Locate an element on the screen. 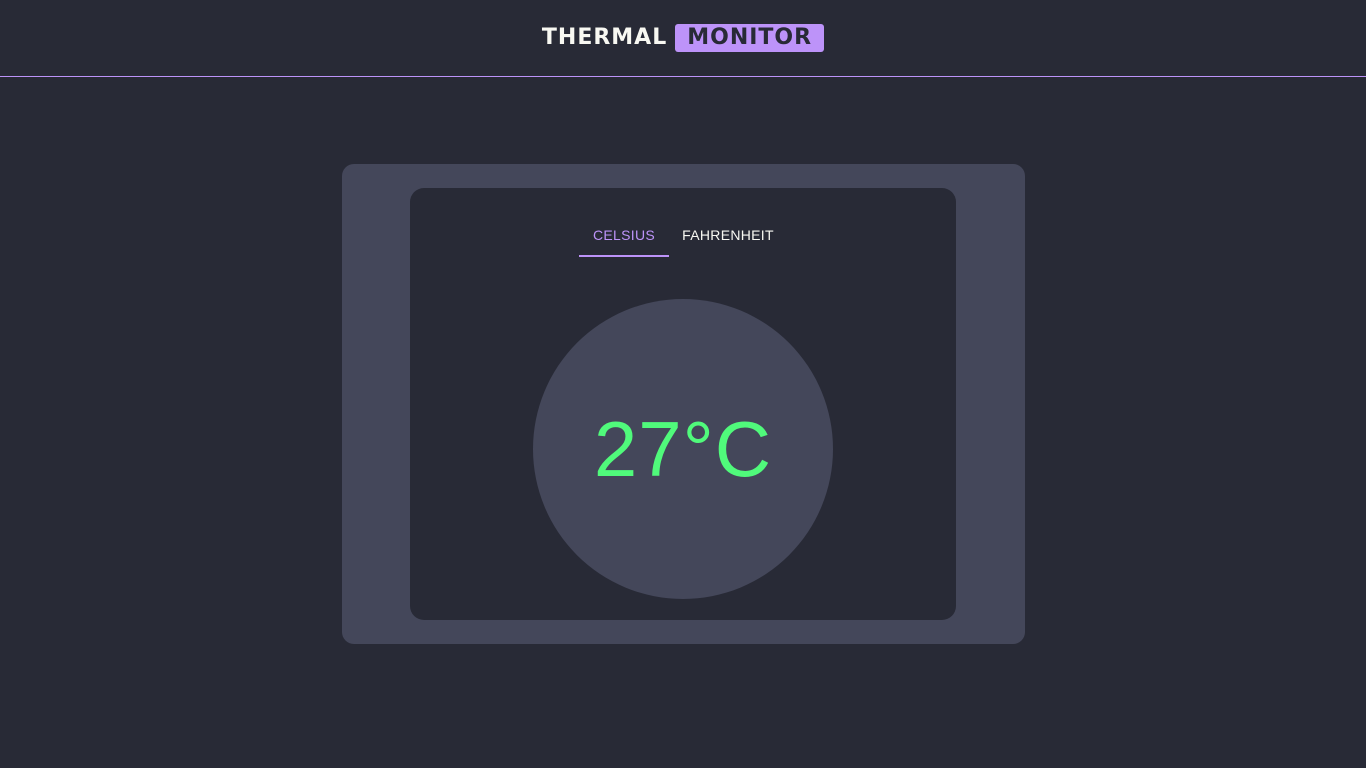 Image resolution: width=1366 pixels, height=768 pixels. temperature-gauge: 27°C is located at coordinates (683, 449).